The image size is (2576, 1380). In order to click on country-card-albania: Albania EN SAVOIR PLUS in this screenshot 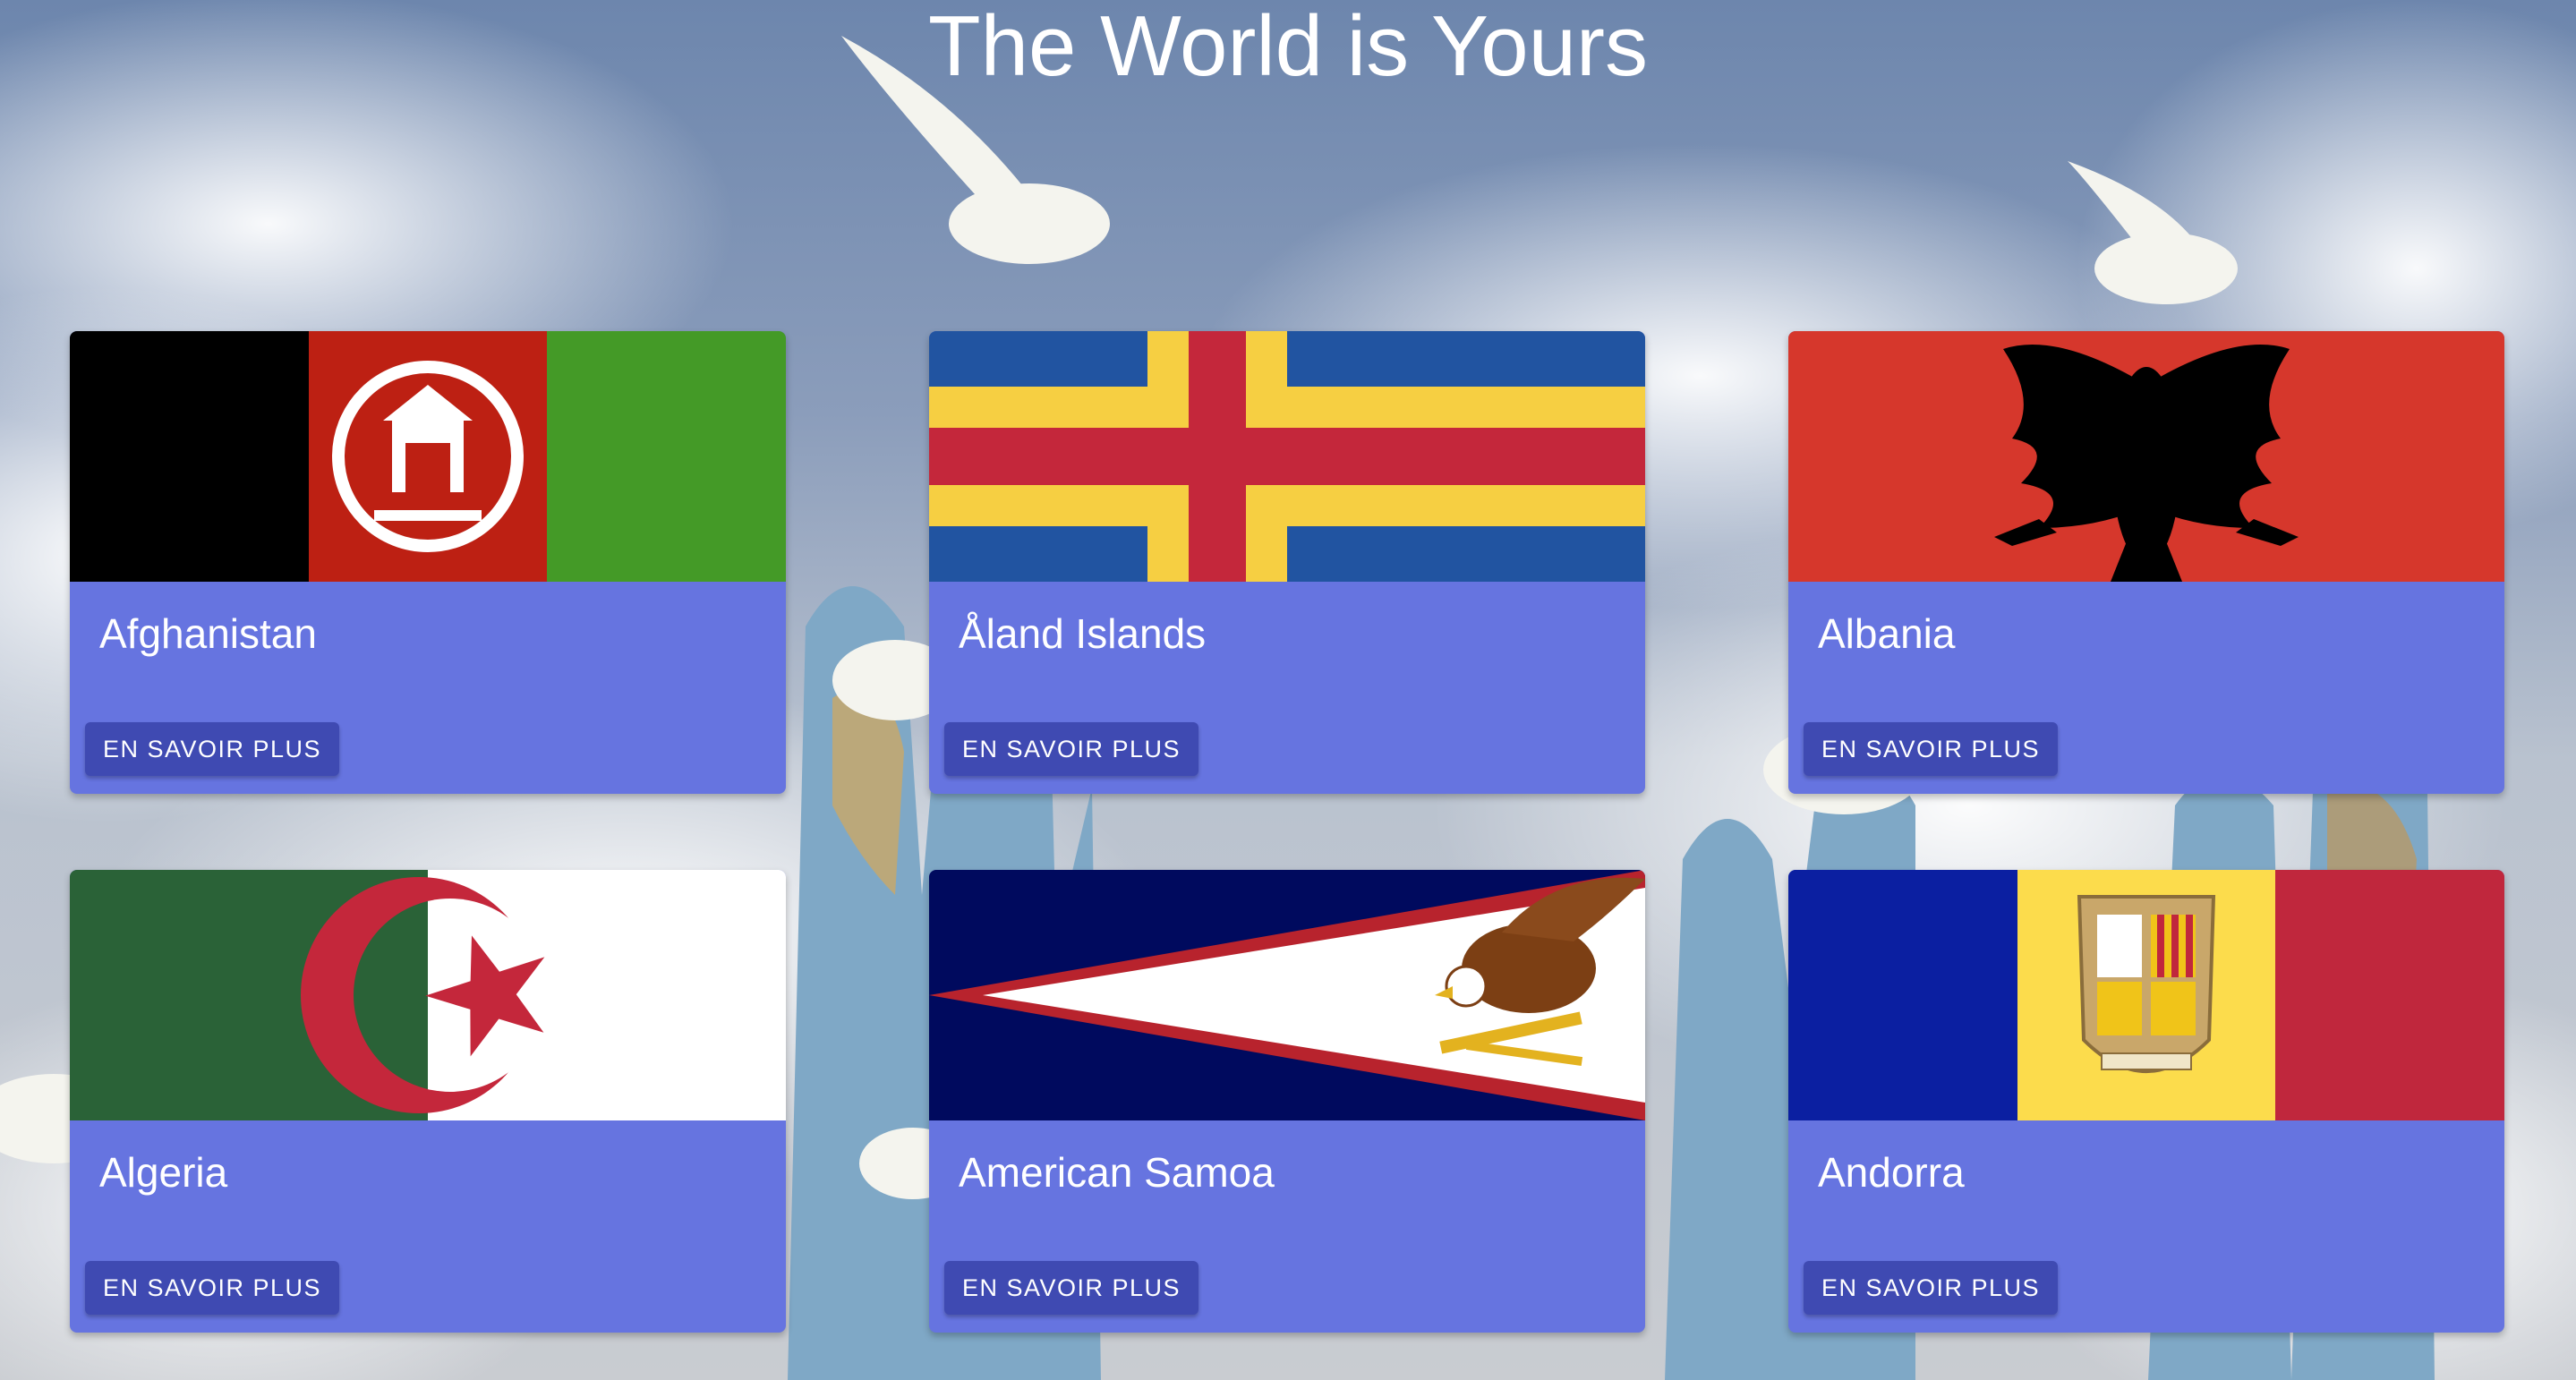, I will do `click(2146, 562)`.